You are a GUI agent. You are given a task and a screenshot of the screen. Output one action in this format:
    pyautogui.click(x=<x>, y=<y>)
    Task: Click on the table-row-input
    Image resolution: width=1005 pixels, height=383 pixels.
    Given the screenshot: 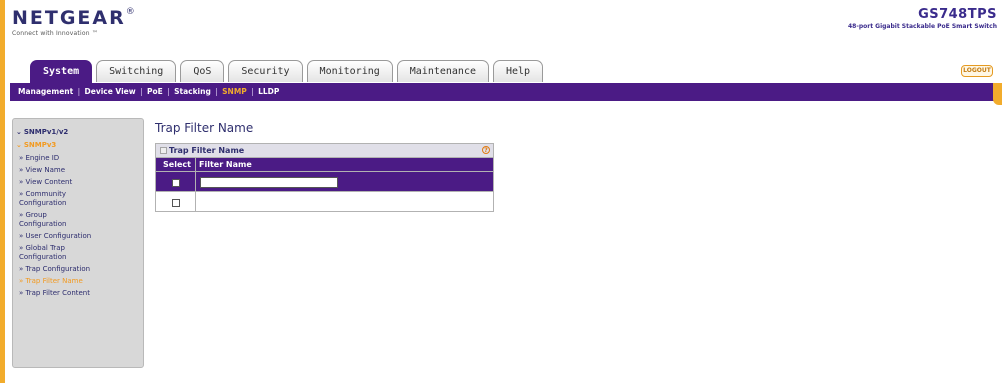 What is the action you would take?
    pyautogui.click(x=324, y=181)
    